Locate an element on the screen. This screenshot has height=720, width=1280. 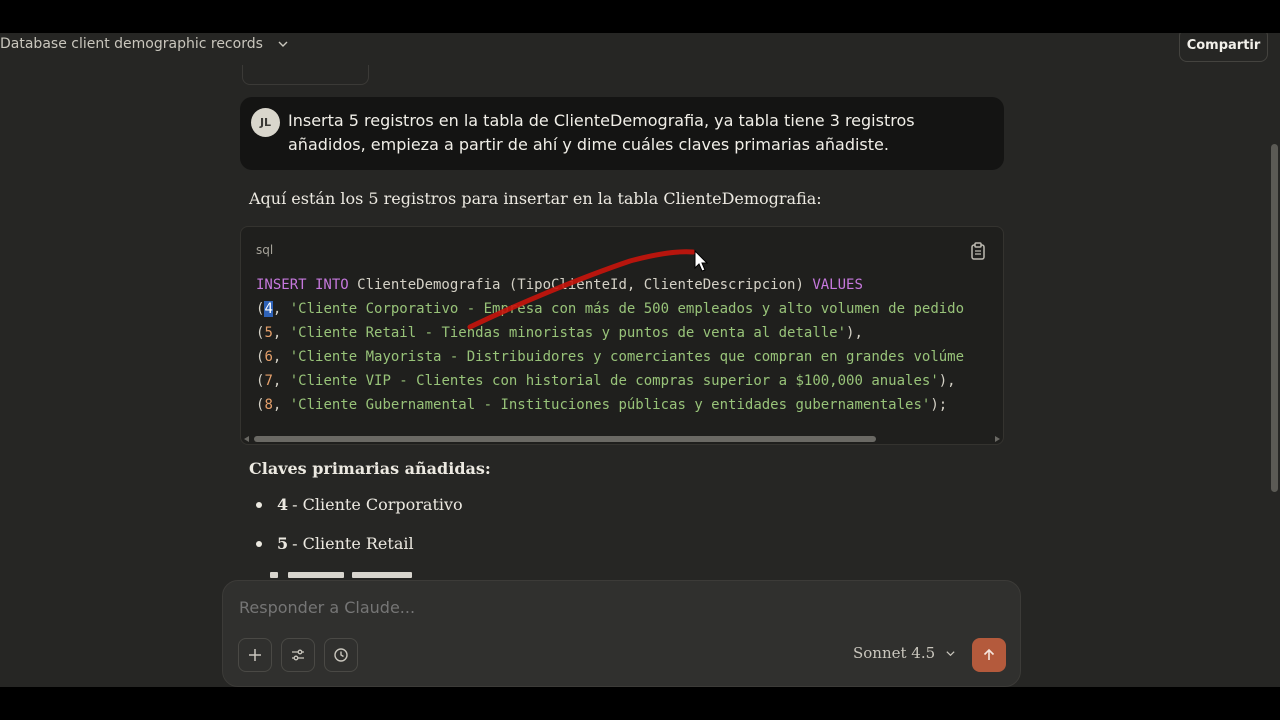
keys-list: 4- Cliente Corporativo 5- Cliente Retail is located at coordinates (499, 534).